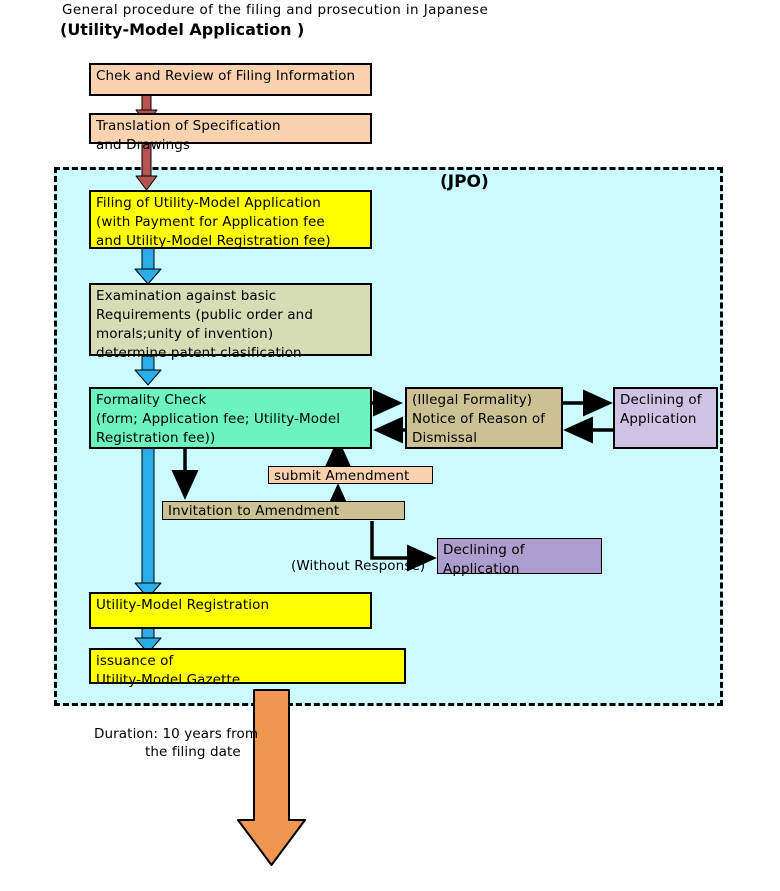  Describe the element at coordinates (665, 418) in the screenshot. I see `node-declining-top: Declining of Application` at that location.